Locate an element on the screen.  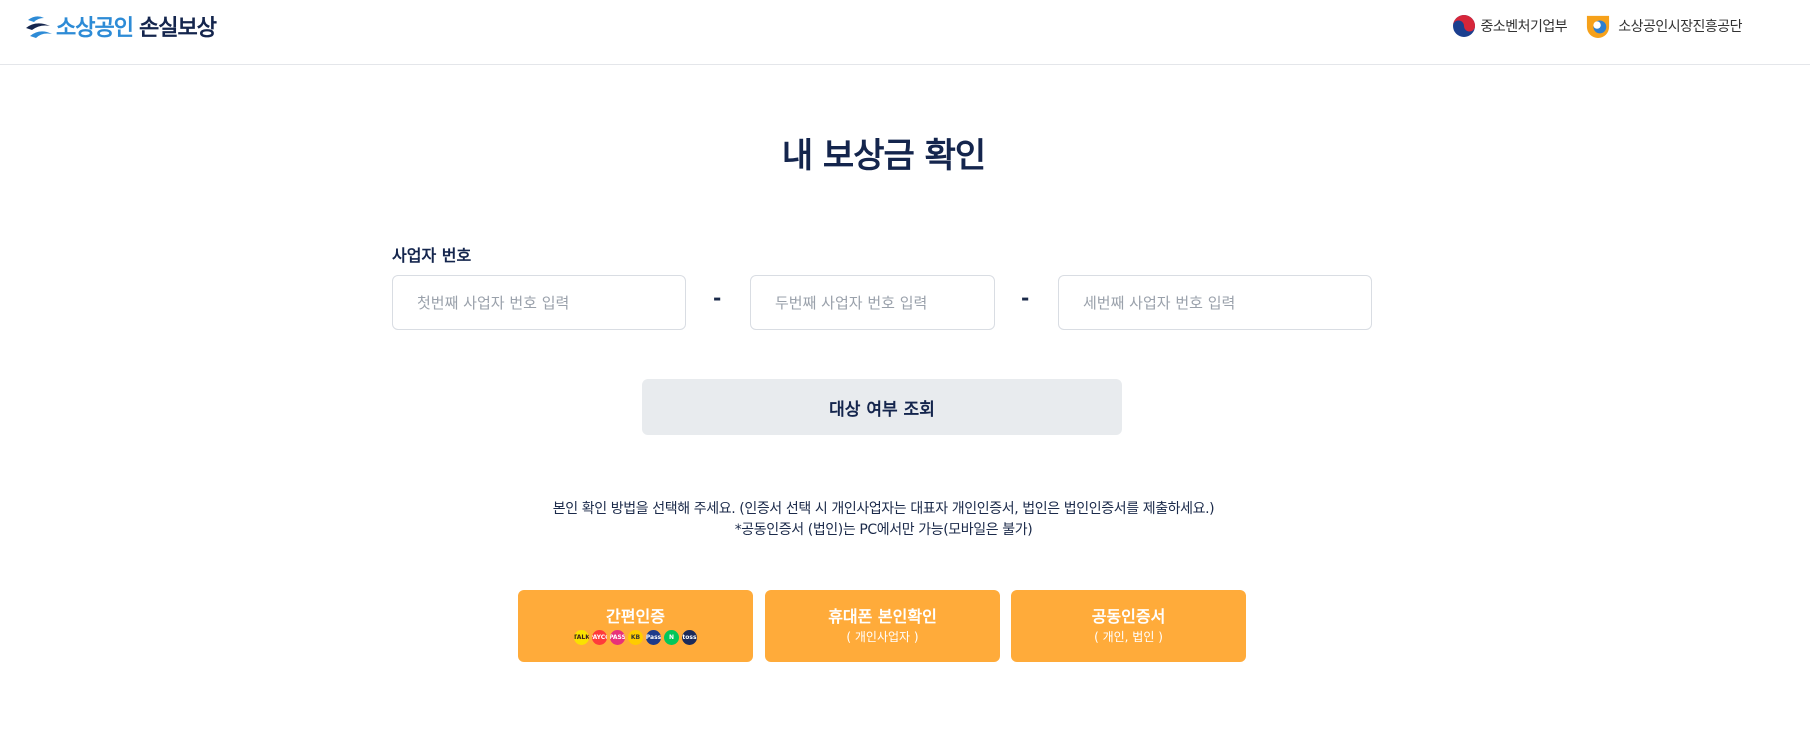
pass-icon: PASS is located at coordinates (617, 637).